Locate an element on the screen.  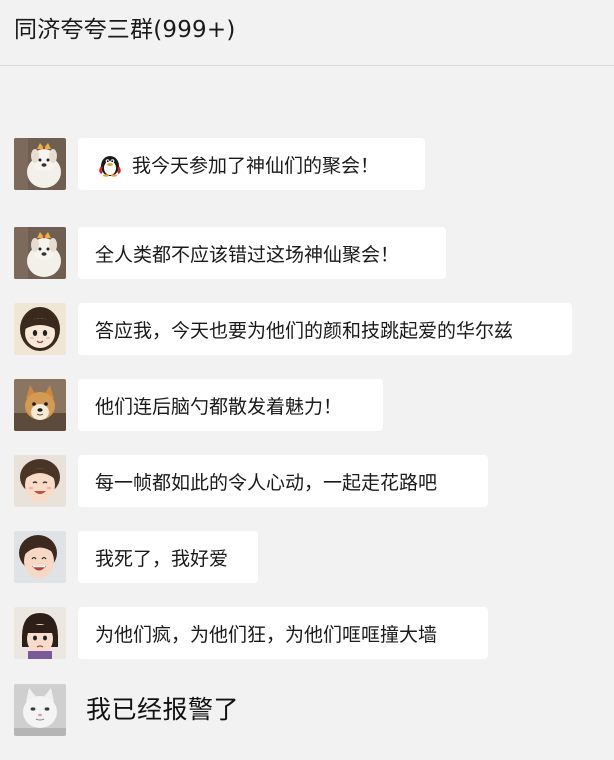
message-bubble: 全人类都不应该错过这场神仙聚会！ is located at coordinates (262, 253).